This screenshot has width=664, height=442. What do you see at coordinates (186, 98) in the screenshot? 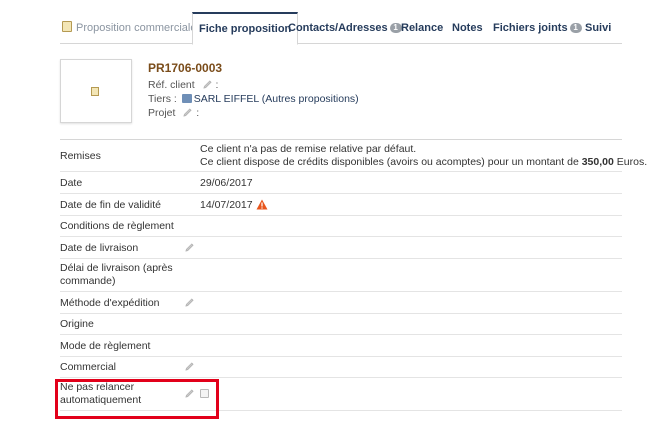
I see `company-icon` at bounding box center [186, 98].